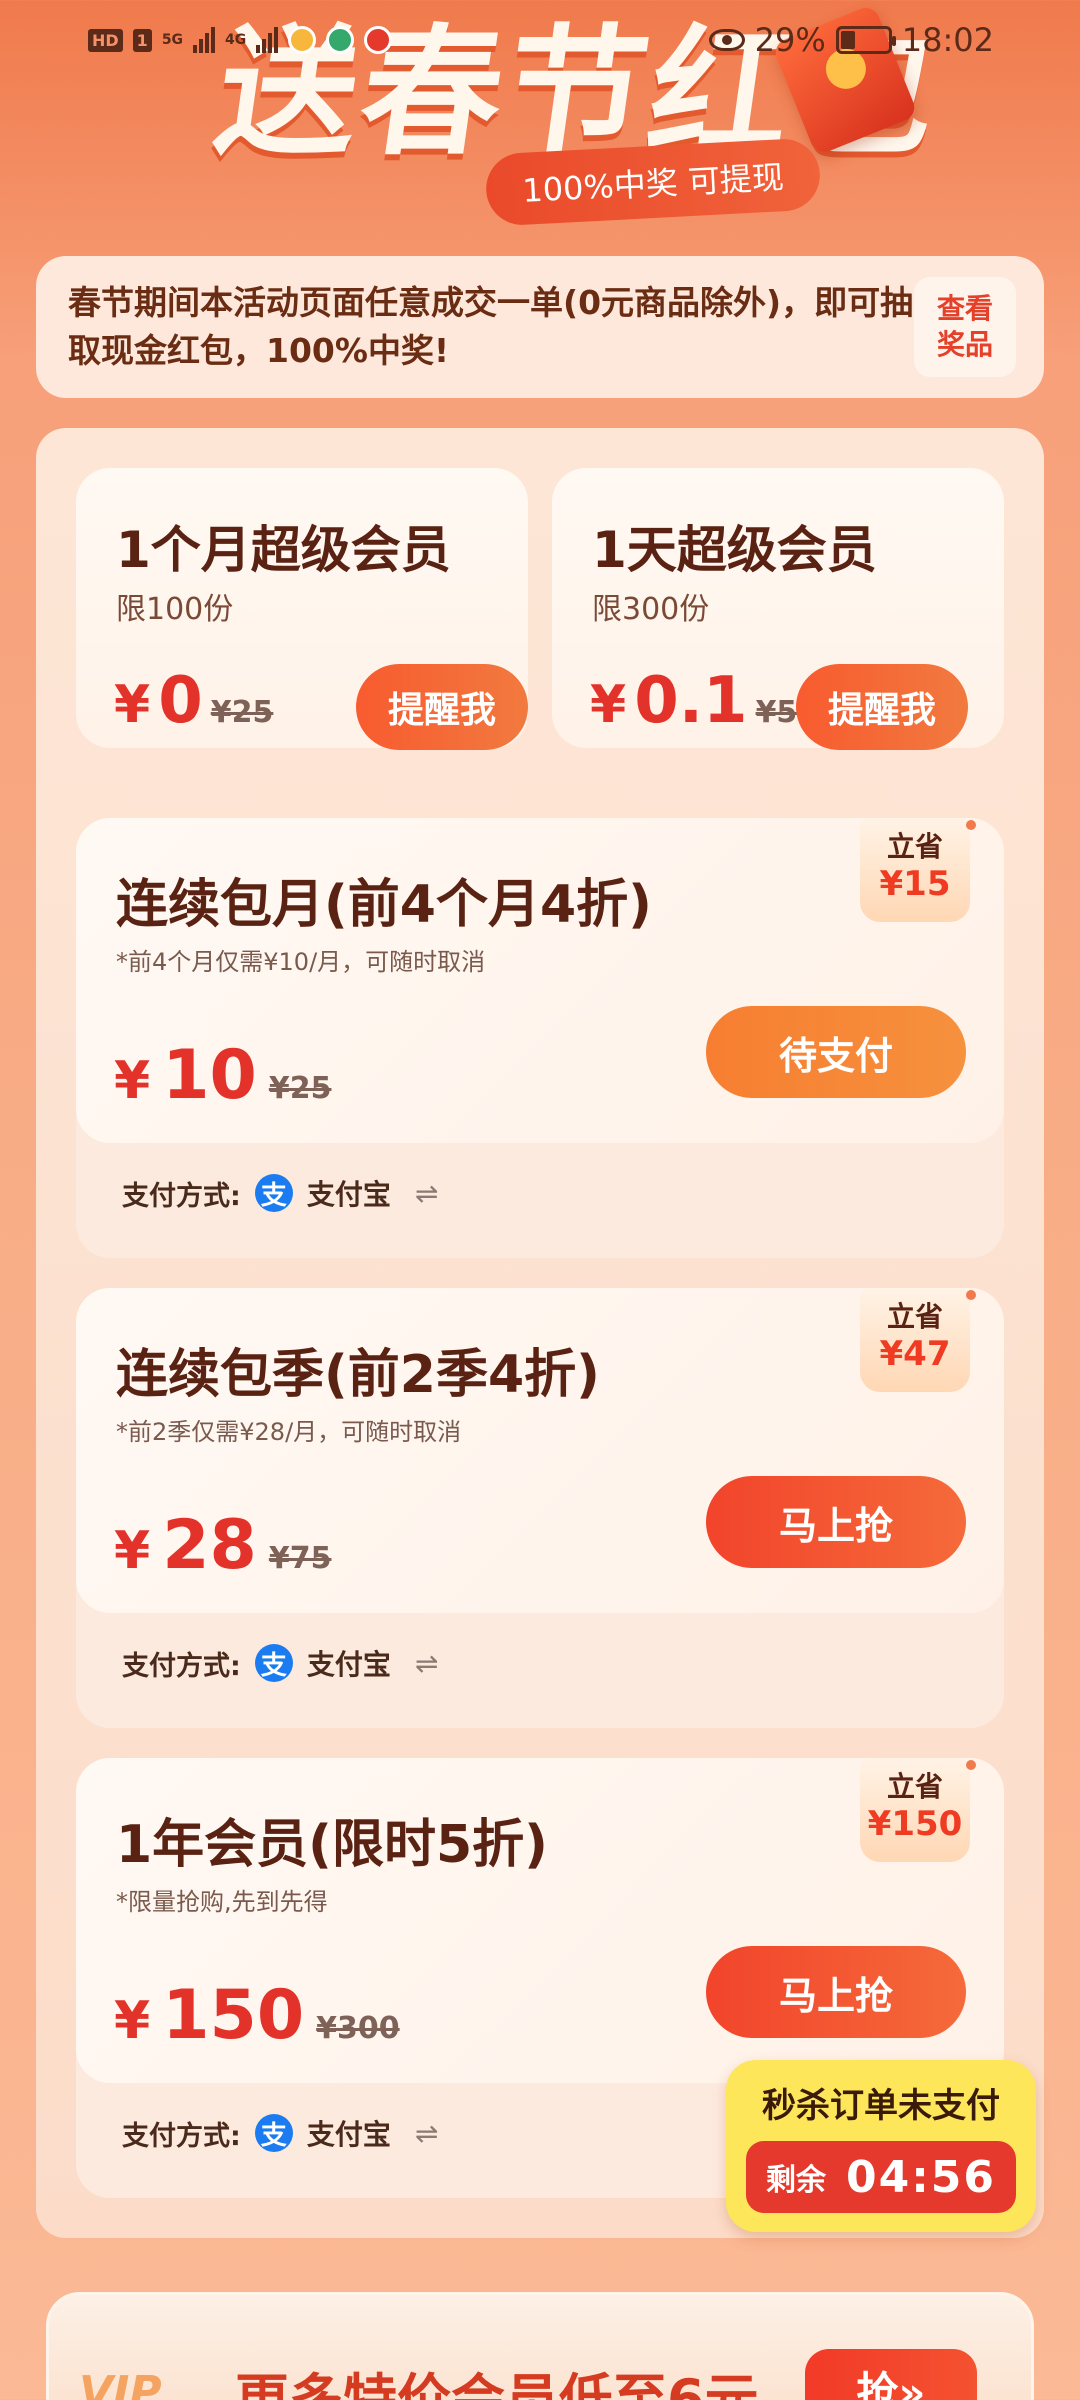 The image size is (1080, 2400). Describe the element at coordinates (172, 40) in the screenshot. I see `network-5g-label: 5G` at that location.